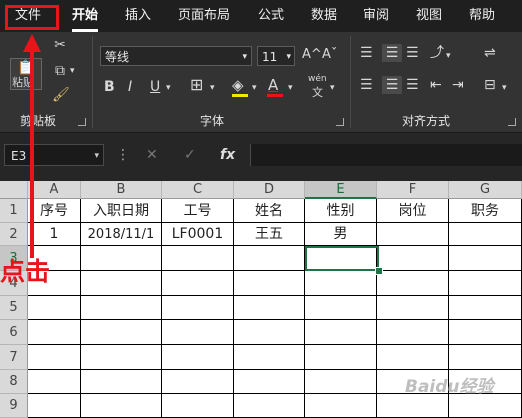  Describe the element at coordinates (32, 146) in the screenshot. I see `annotation-arrow` at that location.